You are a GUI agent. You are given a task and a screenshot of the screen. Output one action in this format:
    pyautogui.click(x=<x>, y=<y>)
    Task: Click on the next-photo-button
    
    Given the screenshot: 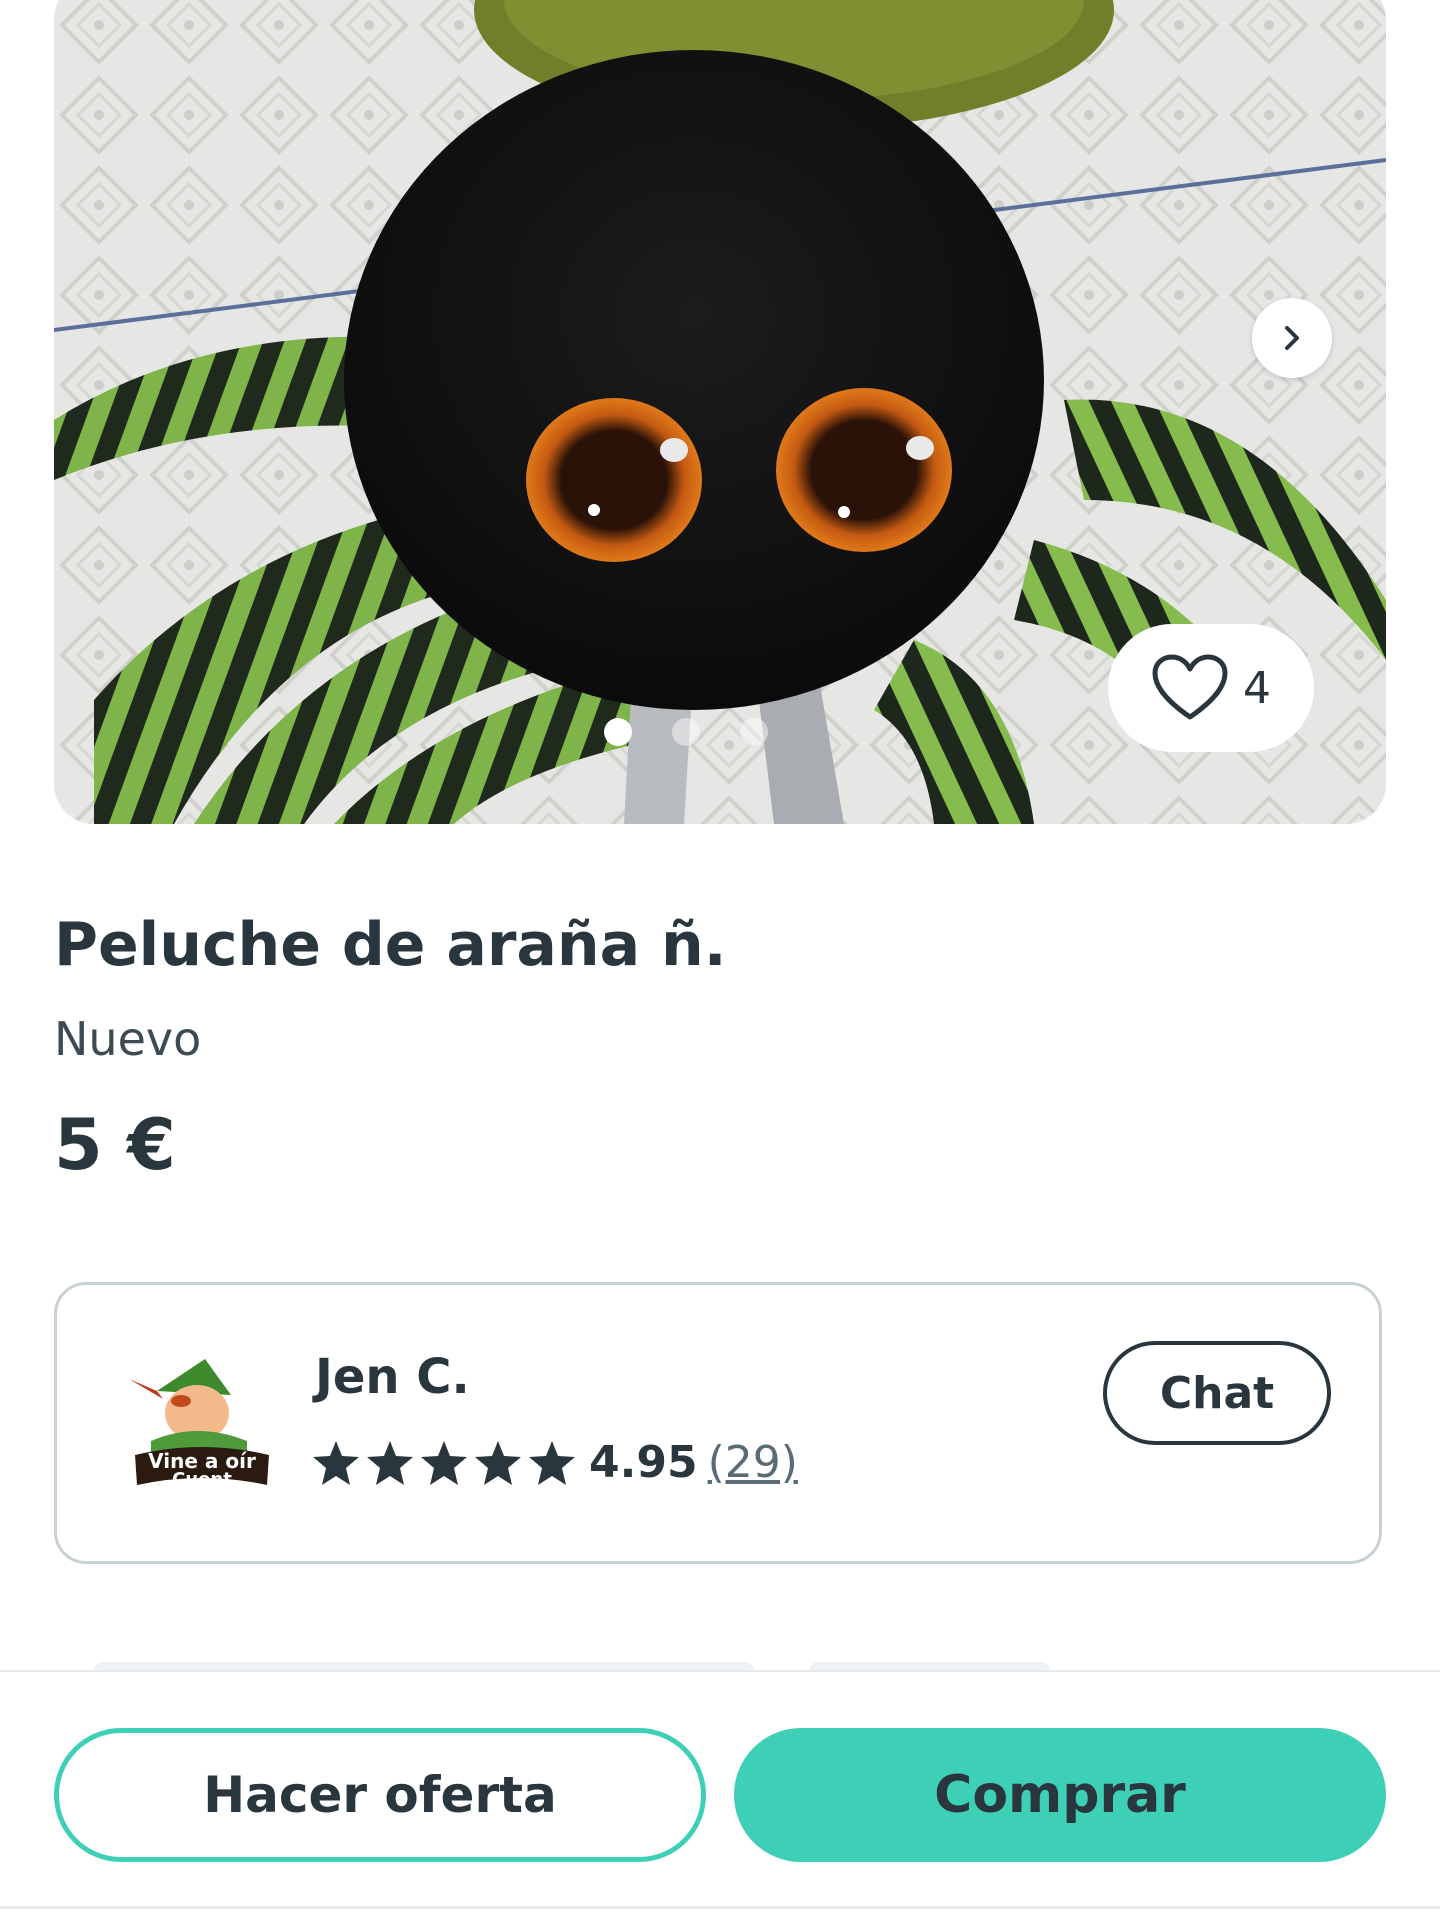 What is the action you would take?
    pyautogui.click(x=1292, y=338)
    